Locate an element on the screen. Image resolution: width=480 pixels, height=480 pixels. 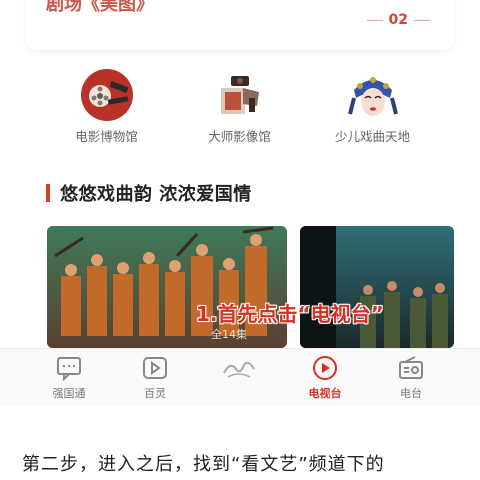
section-accent-bar is located at coordinates (48, 193).